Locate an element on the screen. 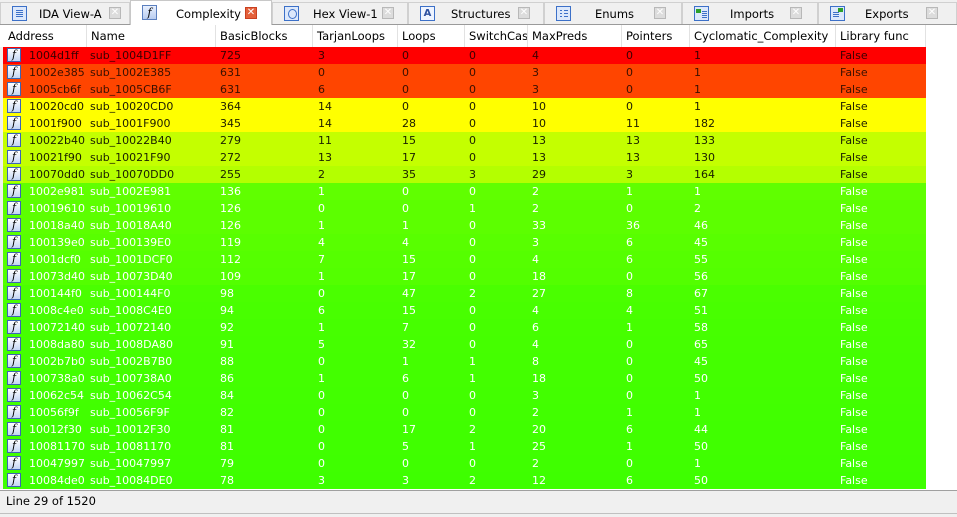 Image resolution: width=957 pixels, height=517 pixels. tab-ida-view-a: IDA View-A ✕ is located at coordinates (65, 13).